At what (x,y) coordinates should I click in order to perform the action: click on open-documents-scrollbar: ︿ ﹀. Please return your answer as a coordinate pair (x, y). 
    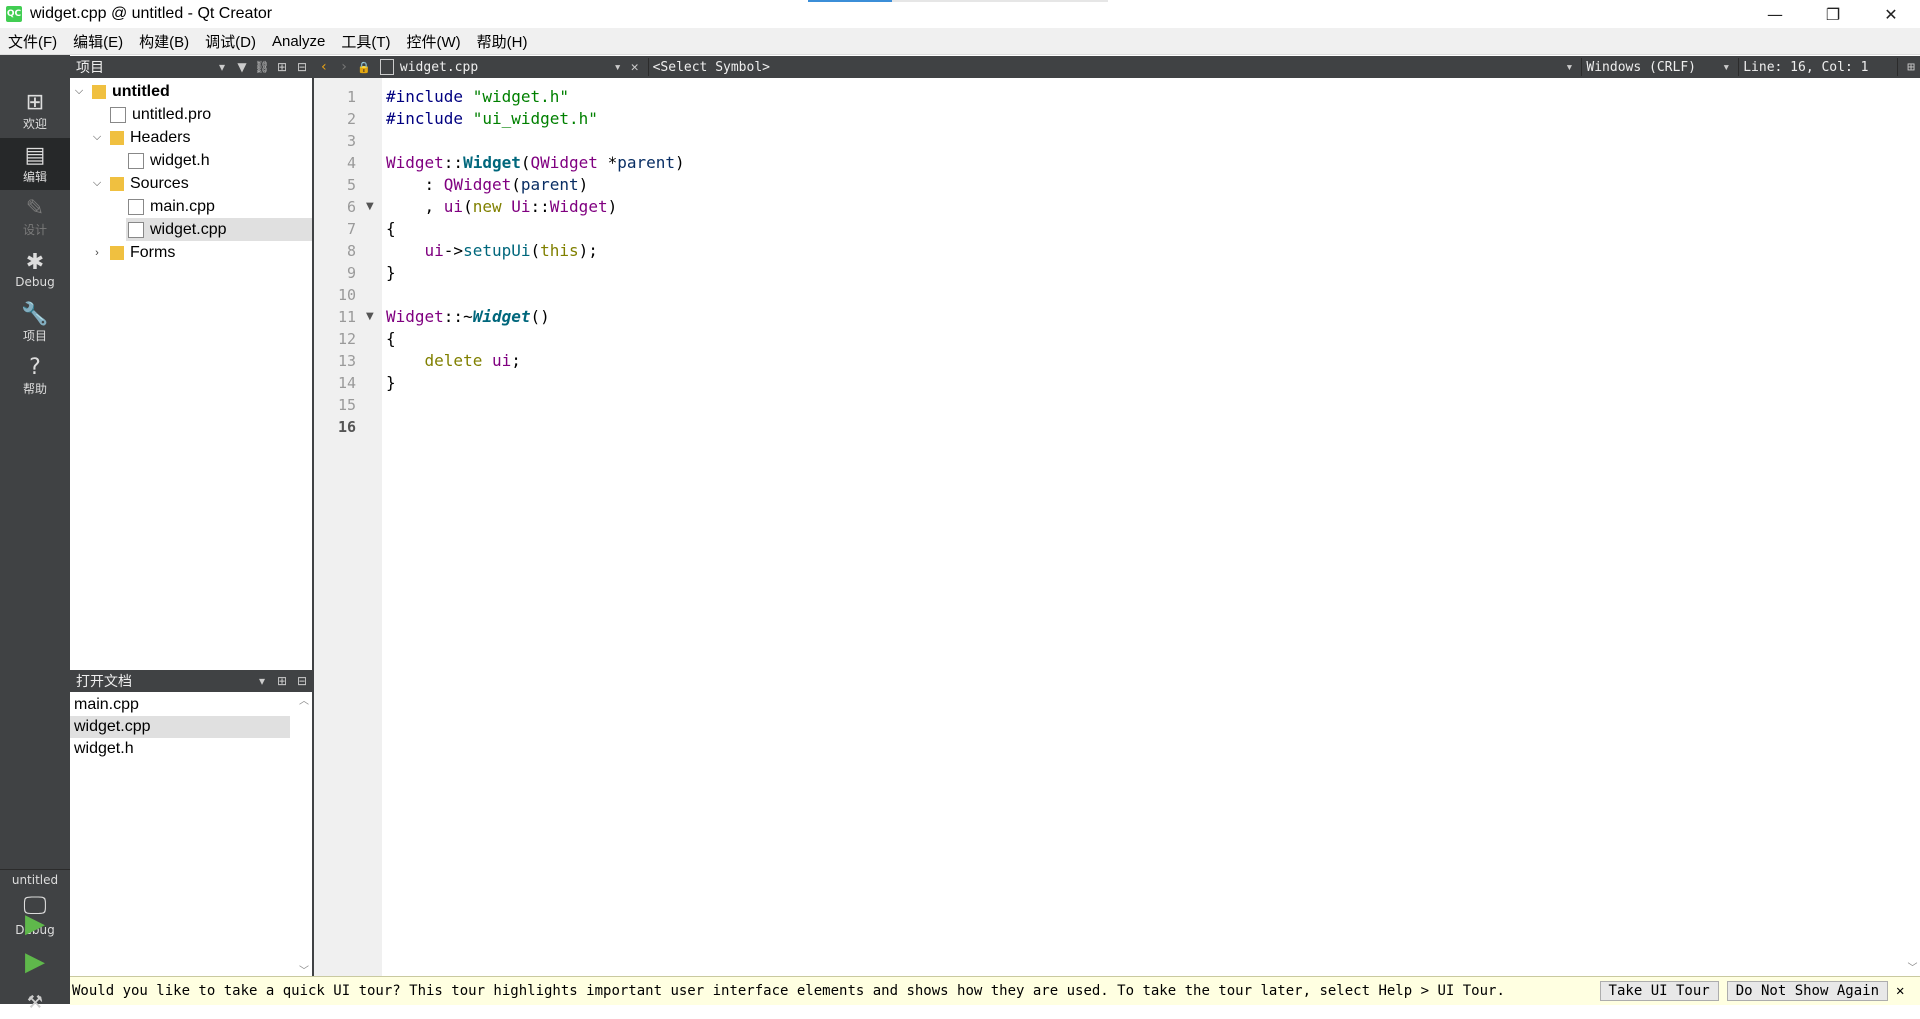
    Looking at the image, I should click on (304, 834).